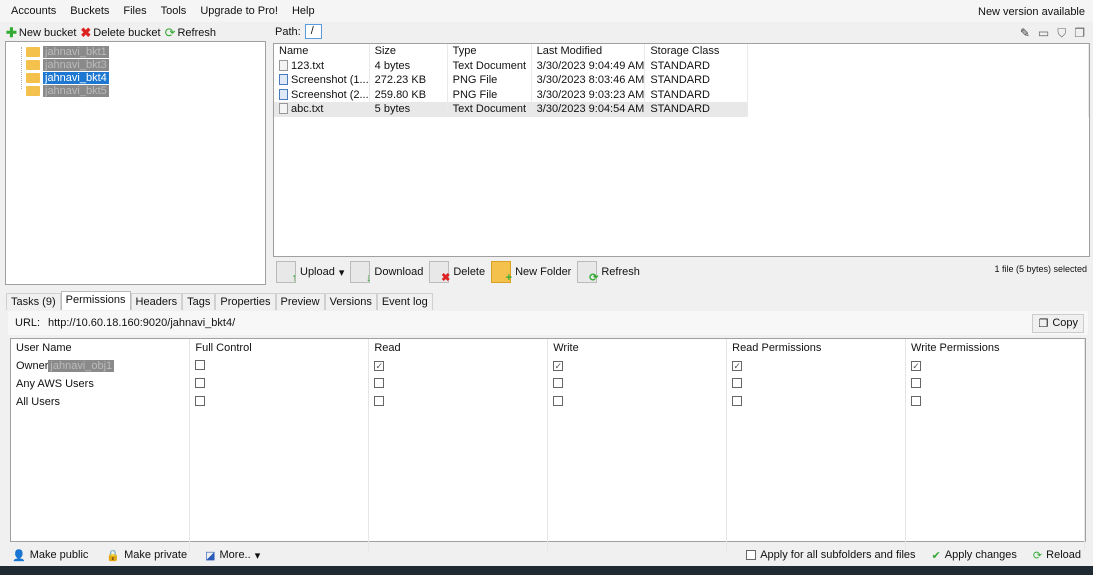  I want to click on copy-icon: ❐, so click(1043, 323).